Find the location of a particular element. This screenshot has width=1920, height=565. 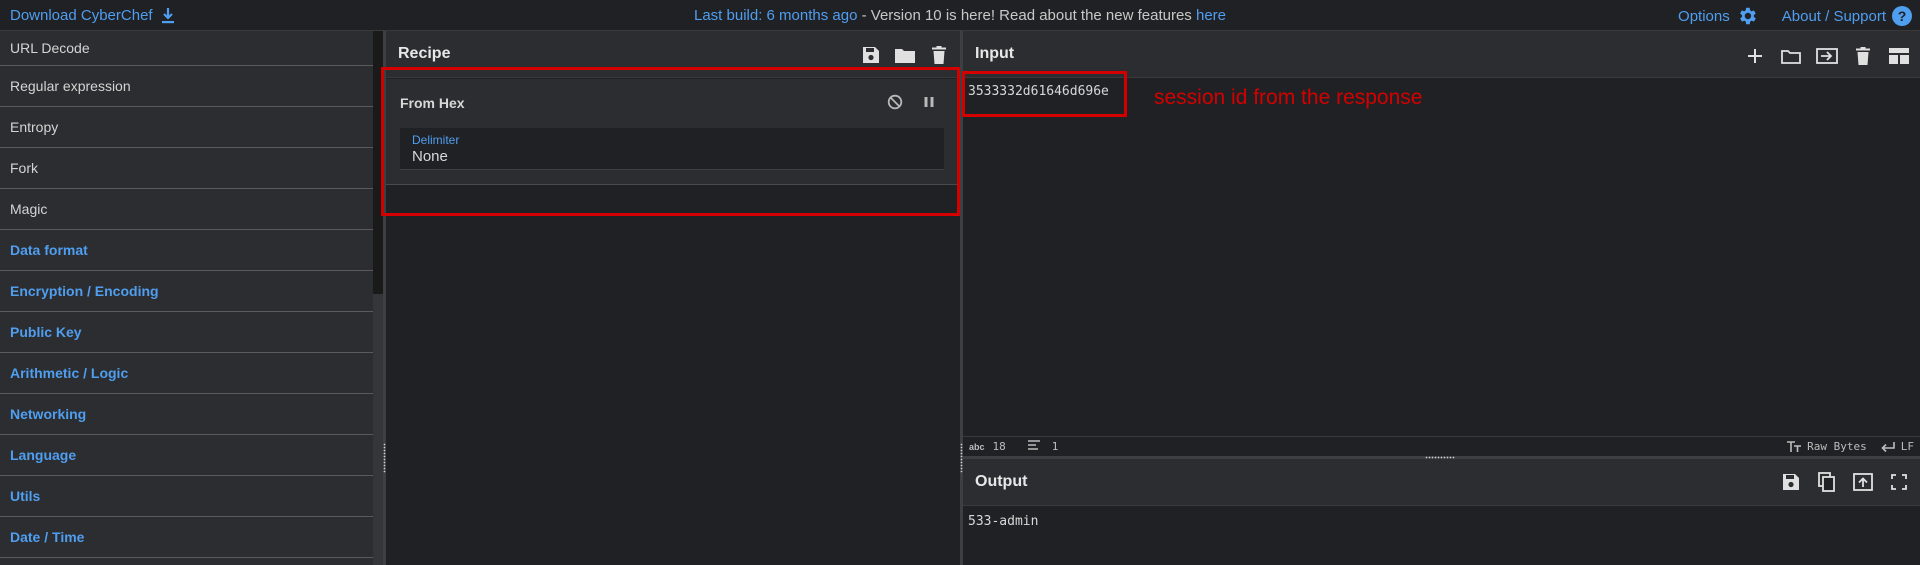

operation-item: Magic is located at coordinates (186, 209).